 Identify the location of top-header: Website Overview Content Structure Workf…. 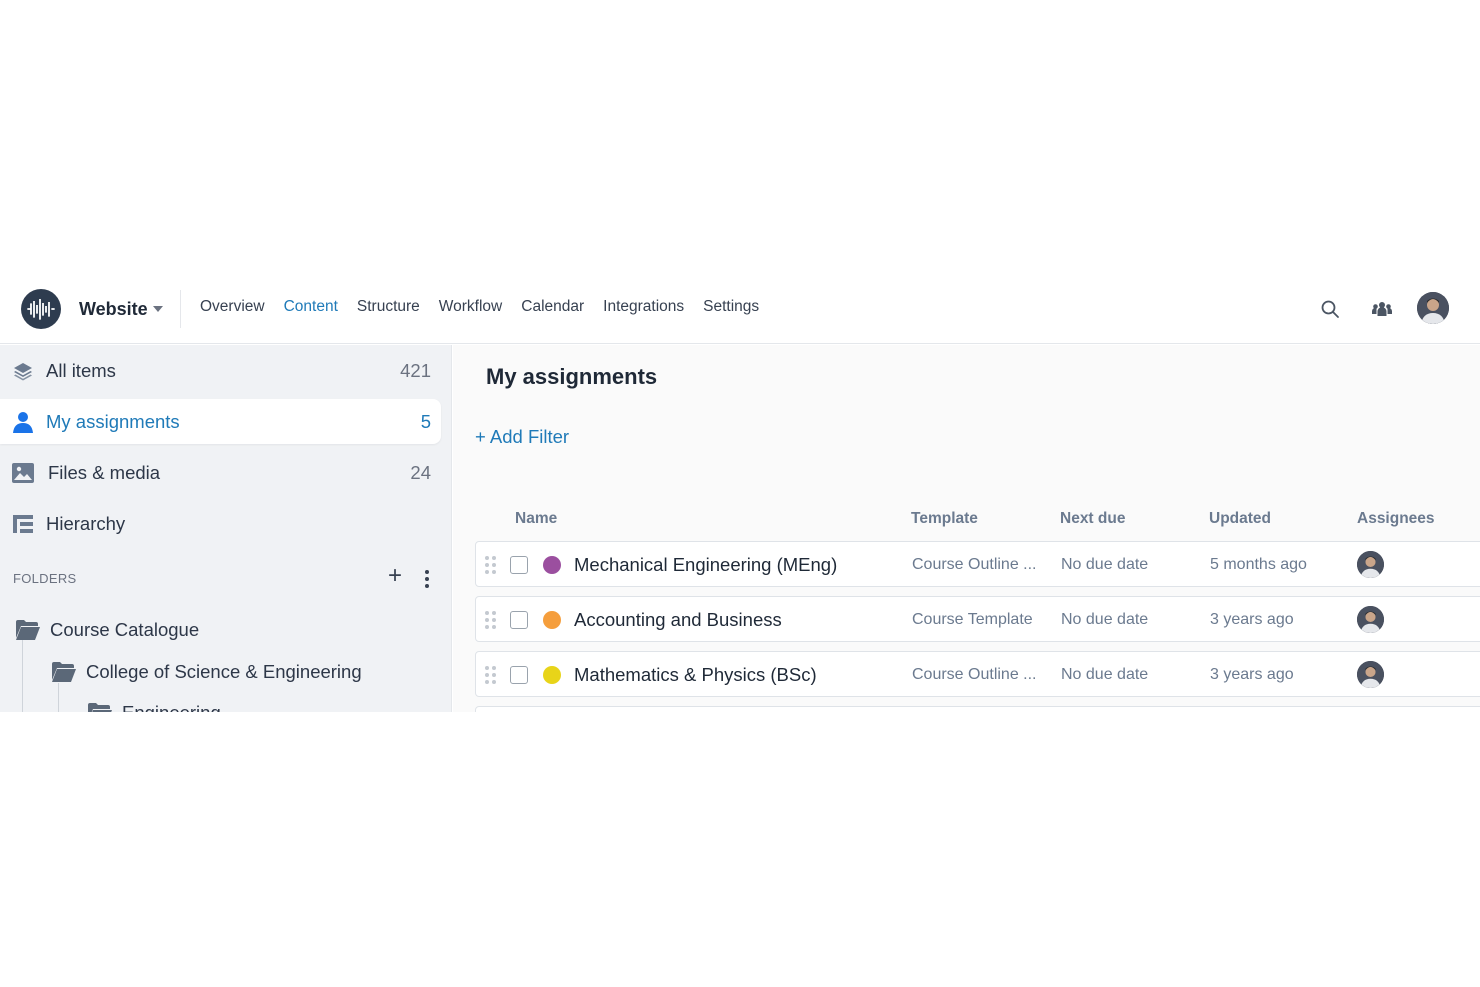
(740, 308).